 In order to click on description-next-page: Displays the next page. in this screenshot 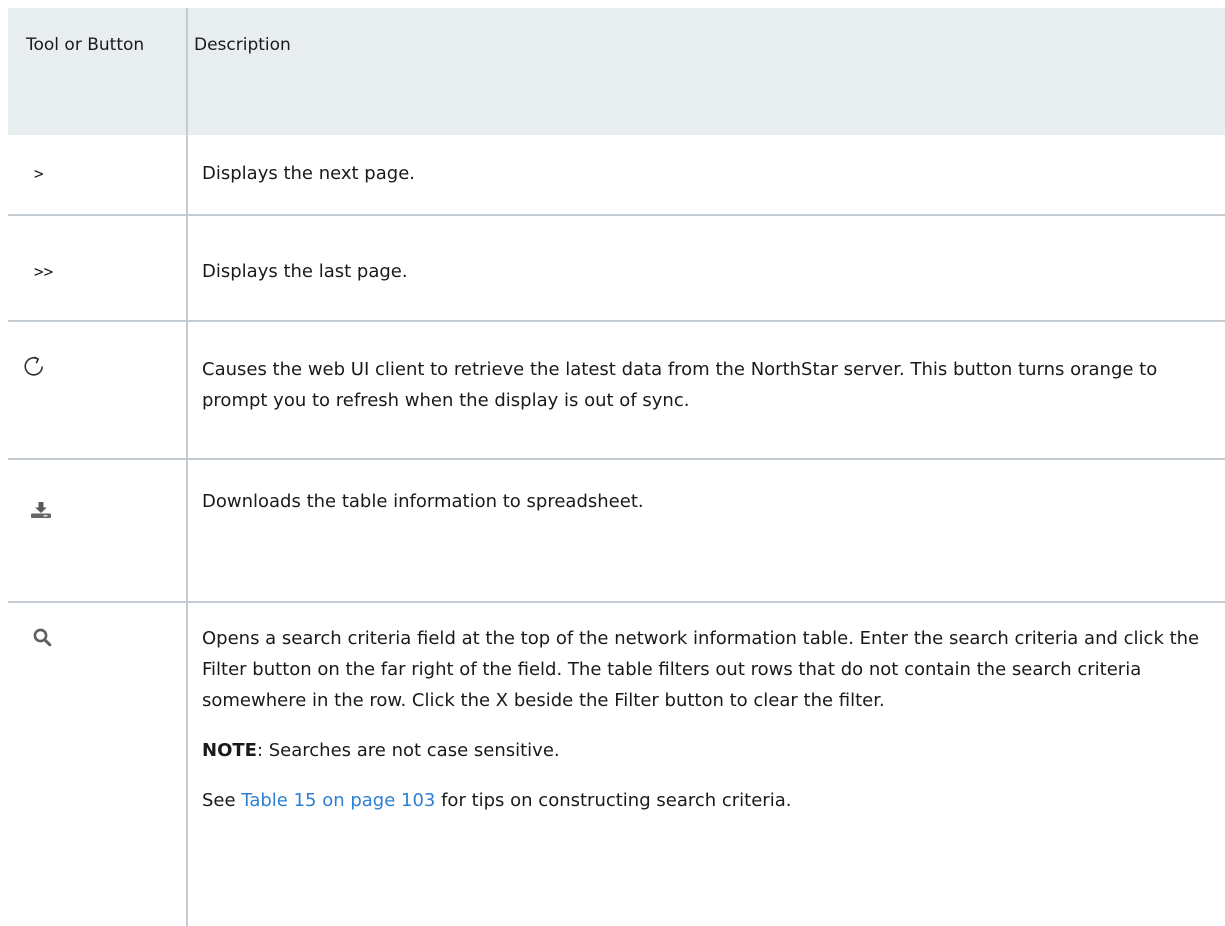, I will do `click(308, 173)`.